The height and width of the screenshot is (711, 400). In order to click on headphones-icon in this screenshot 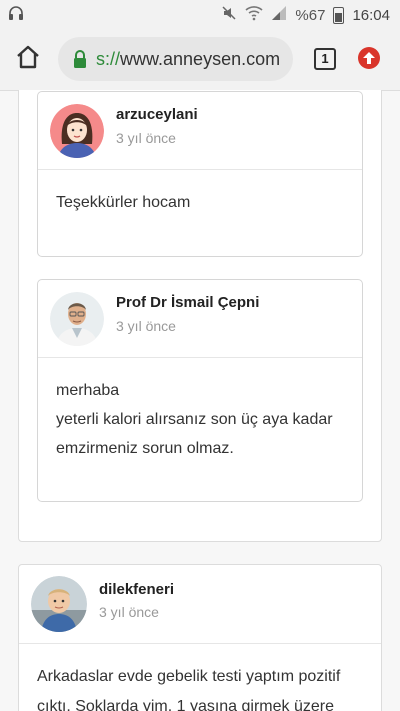, I will do `click(16, 15)`.